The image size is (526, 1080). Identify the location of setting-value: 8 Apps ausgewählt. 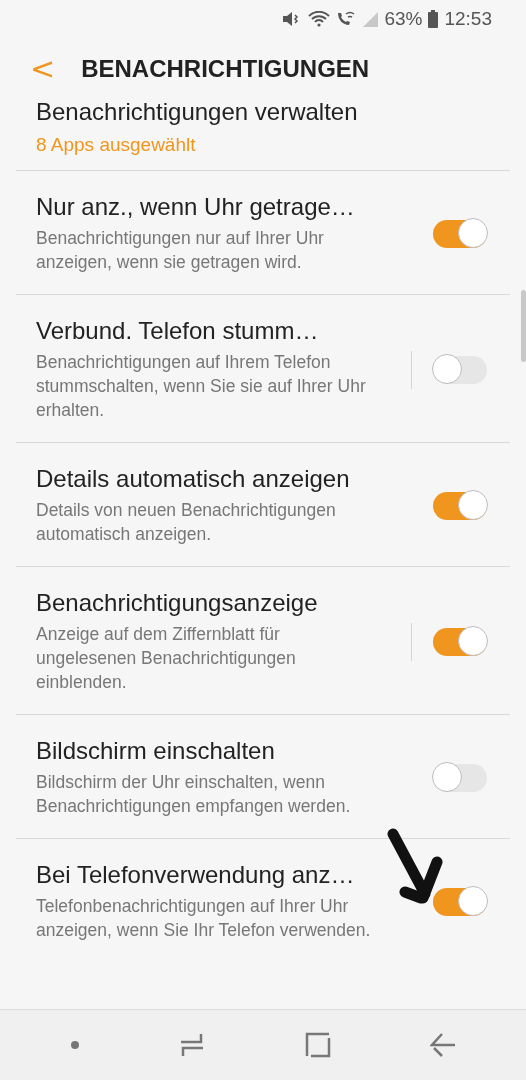
(116, 145).